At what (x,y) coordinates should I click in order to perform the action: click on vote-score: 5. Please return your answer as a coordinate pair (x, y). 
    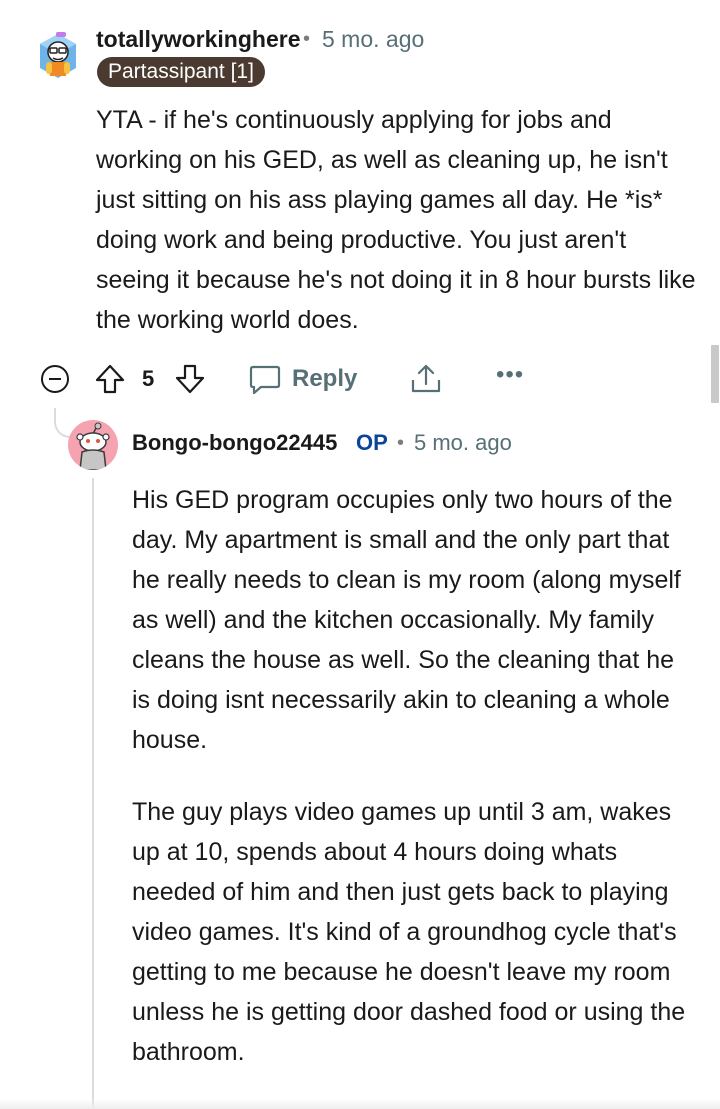
    Looking at the image, I should click on (148, 378).